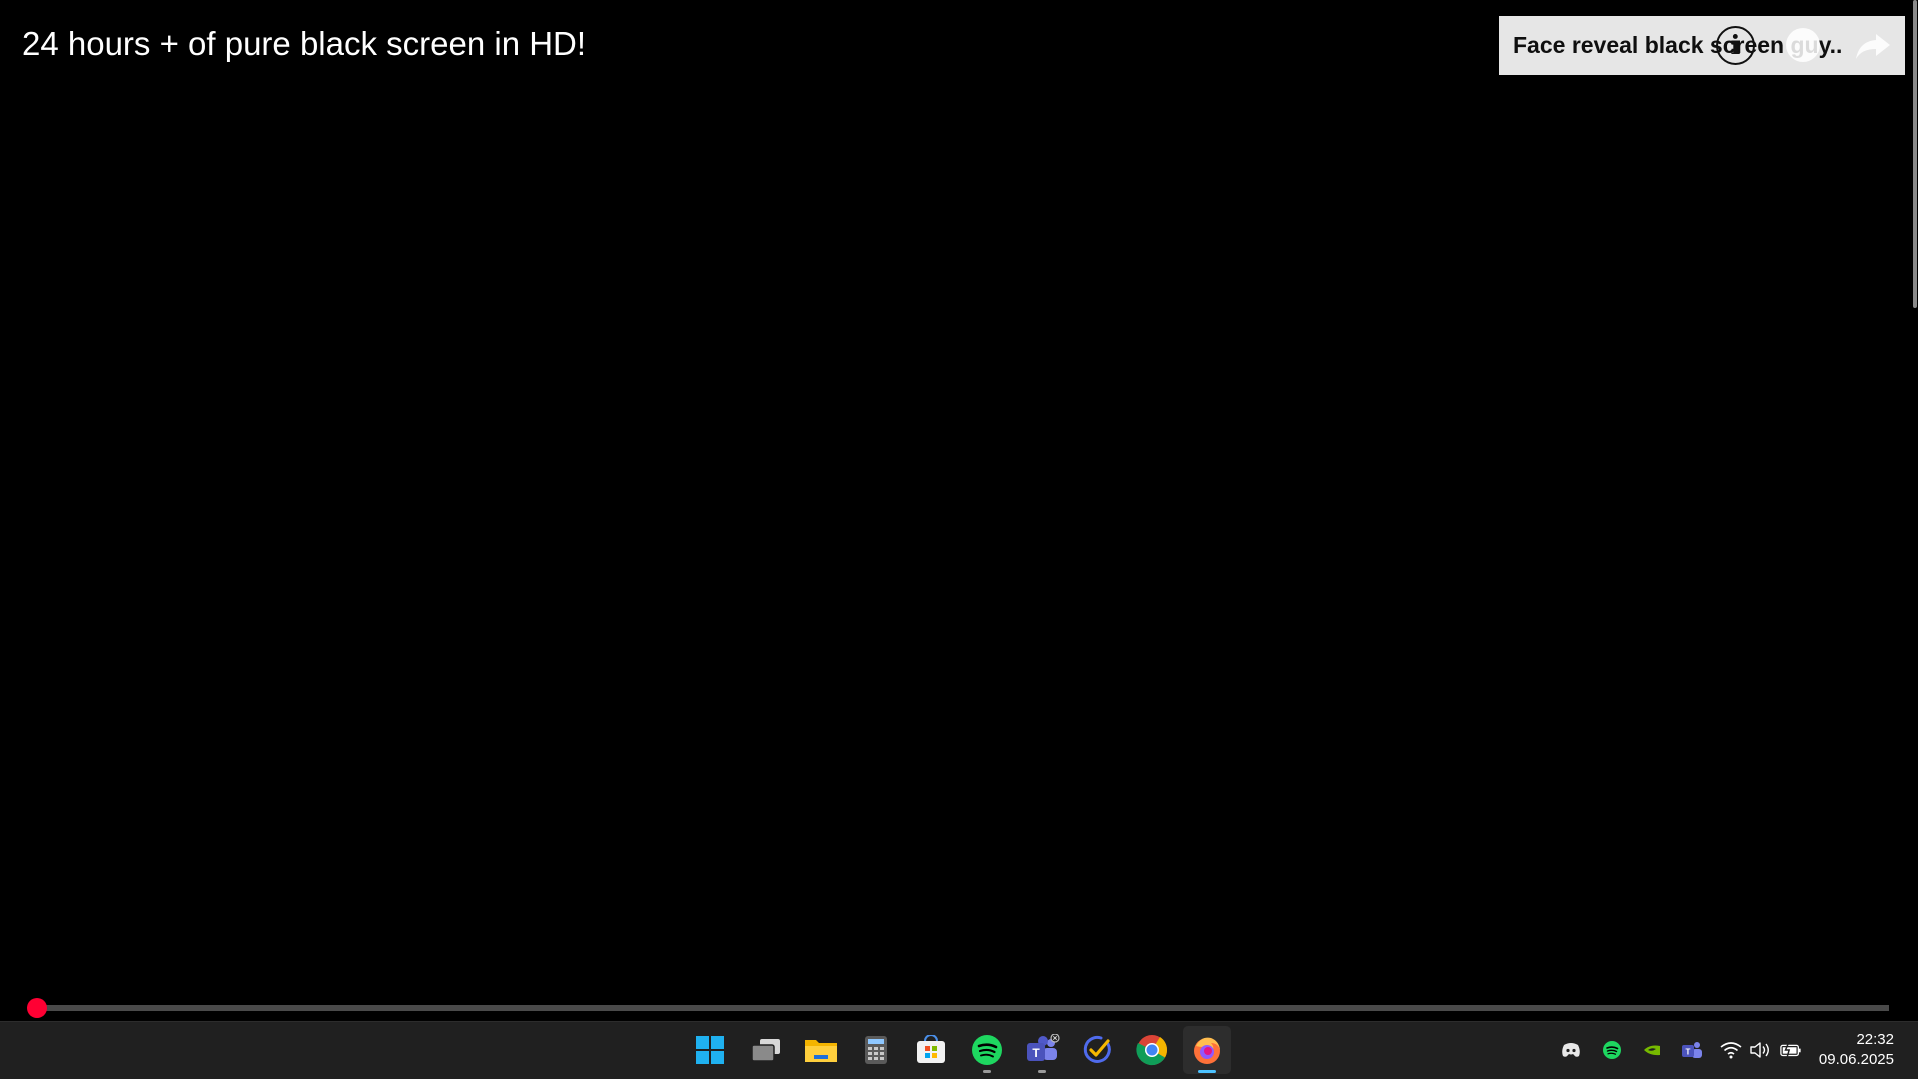 This screenshot has height=1079, width=1918. I want to click on folder-icon, so click(821, 1050).